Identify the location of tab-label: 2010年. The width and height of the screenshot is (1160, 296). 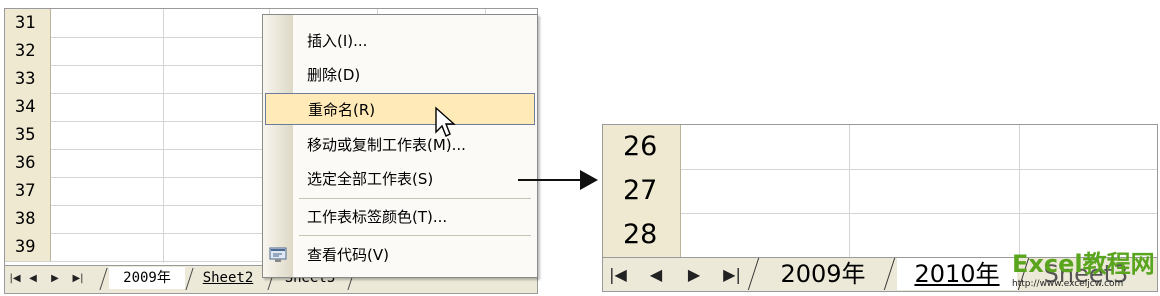
(957, 274).